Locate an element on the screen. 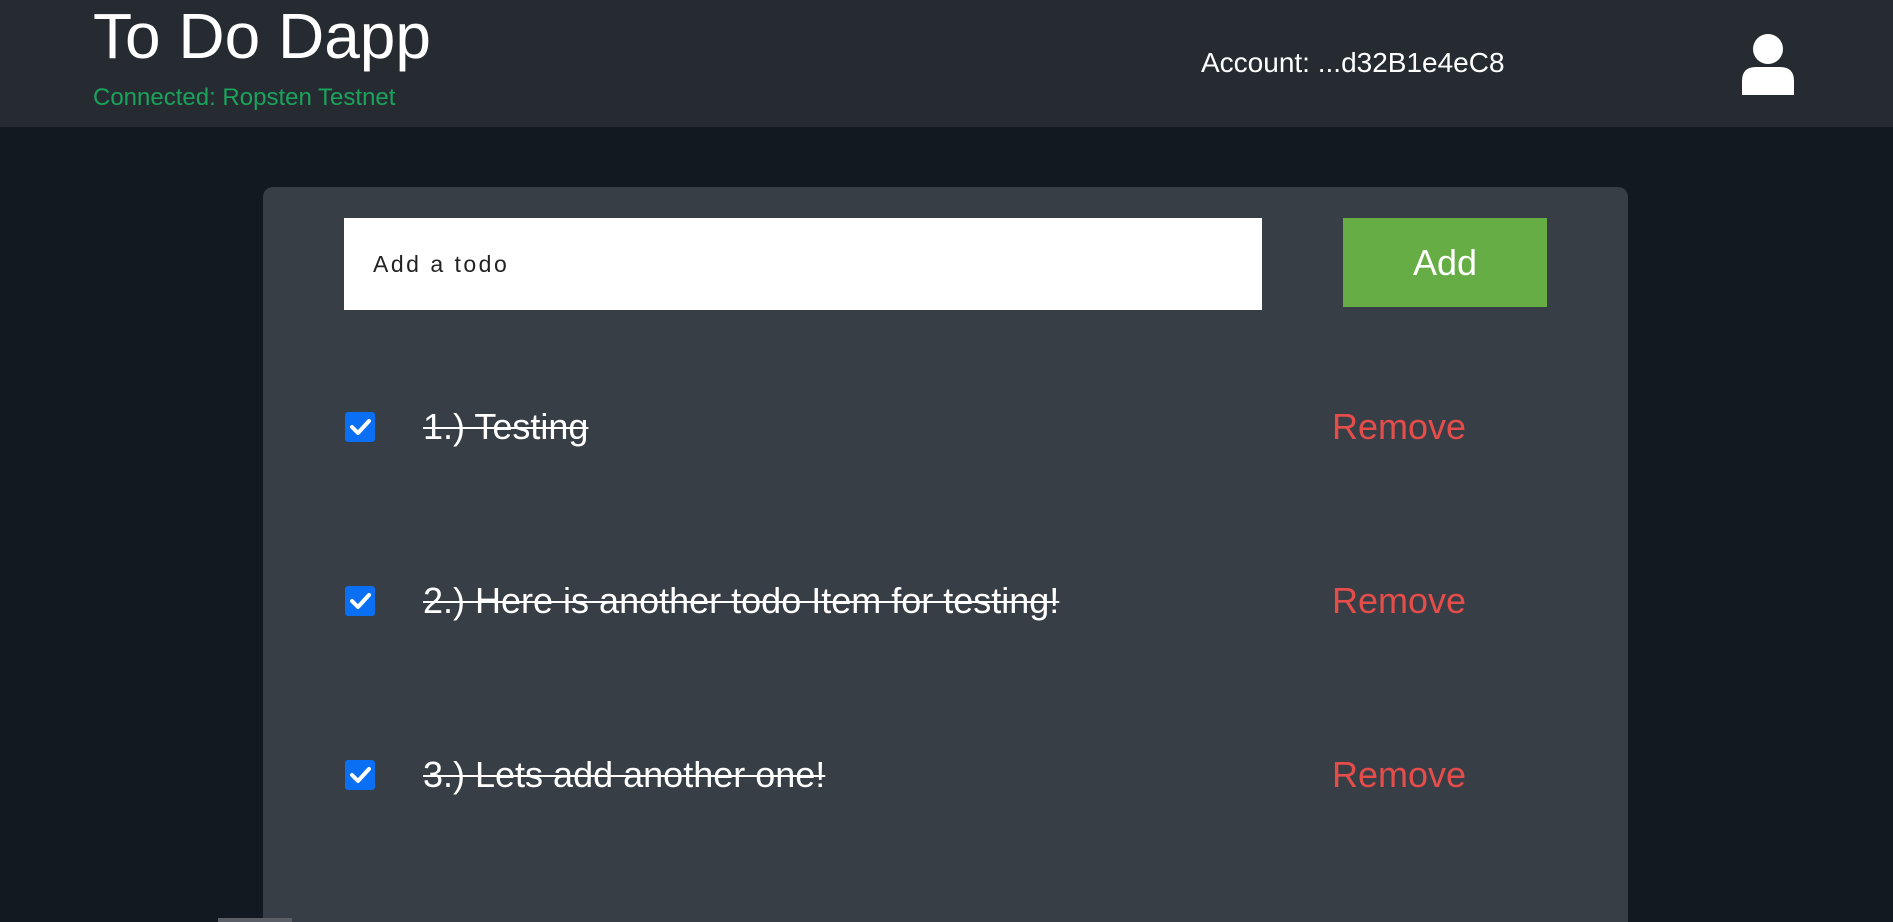 Image resolution: width=1893 pixels, height=922 pixels. todo-text: 3.) Lets add another one! is located at coordinates (624, 774).